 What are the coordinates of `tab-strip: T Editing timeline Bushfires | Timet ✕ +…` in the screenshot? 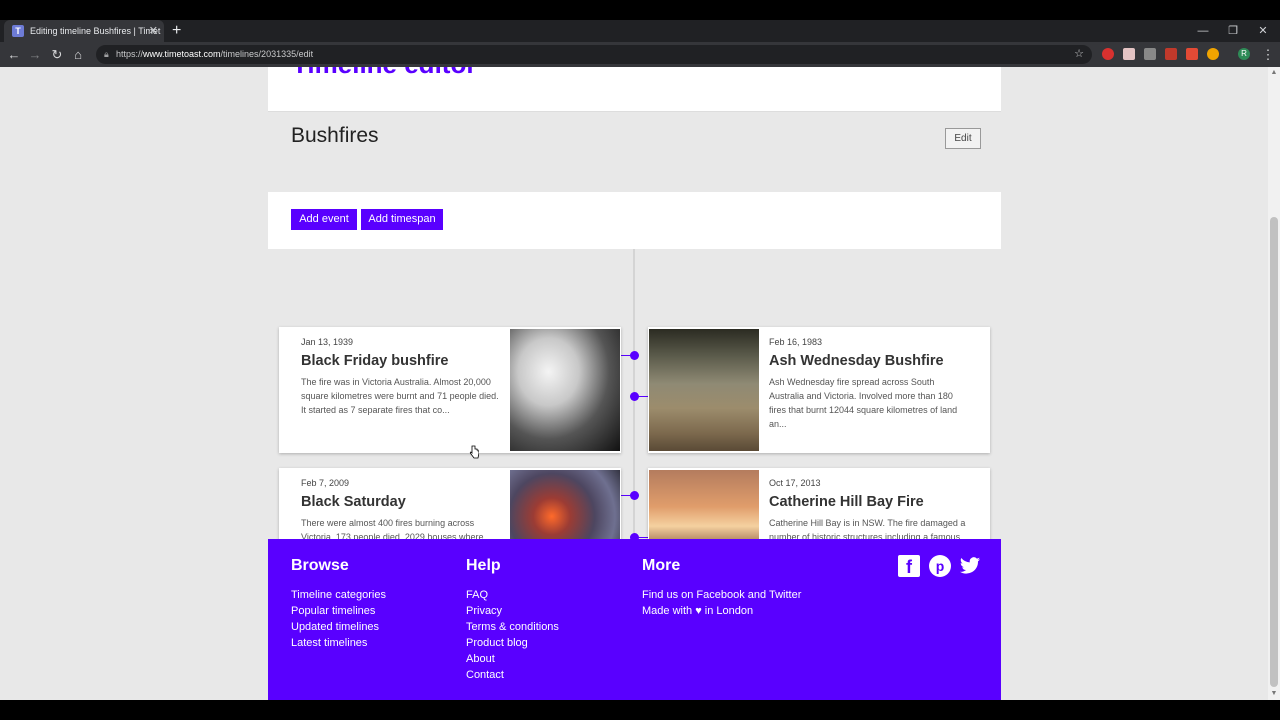 It's located at (640, 31).